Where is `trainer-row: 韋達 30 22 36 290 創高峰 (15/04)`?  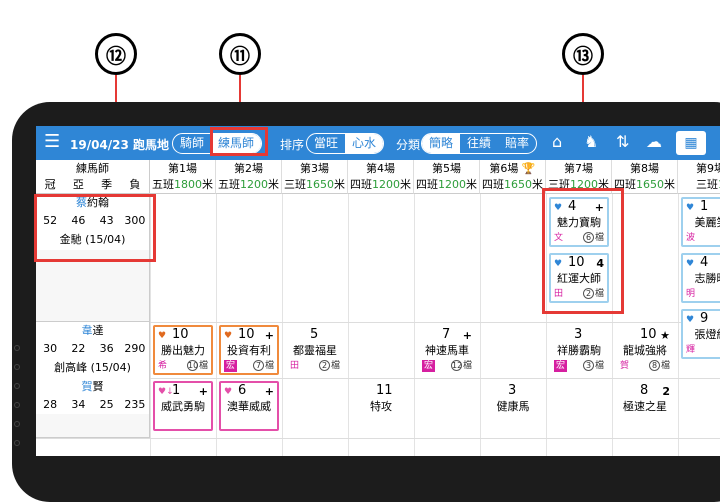 trainer-row: 韋達 30 22 36 290 創高峰 (15/04) is located at coordinates (93, 350).